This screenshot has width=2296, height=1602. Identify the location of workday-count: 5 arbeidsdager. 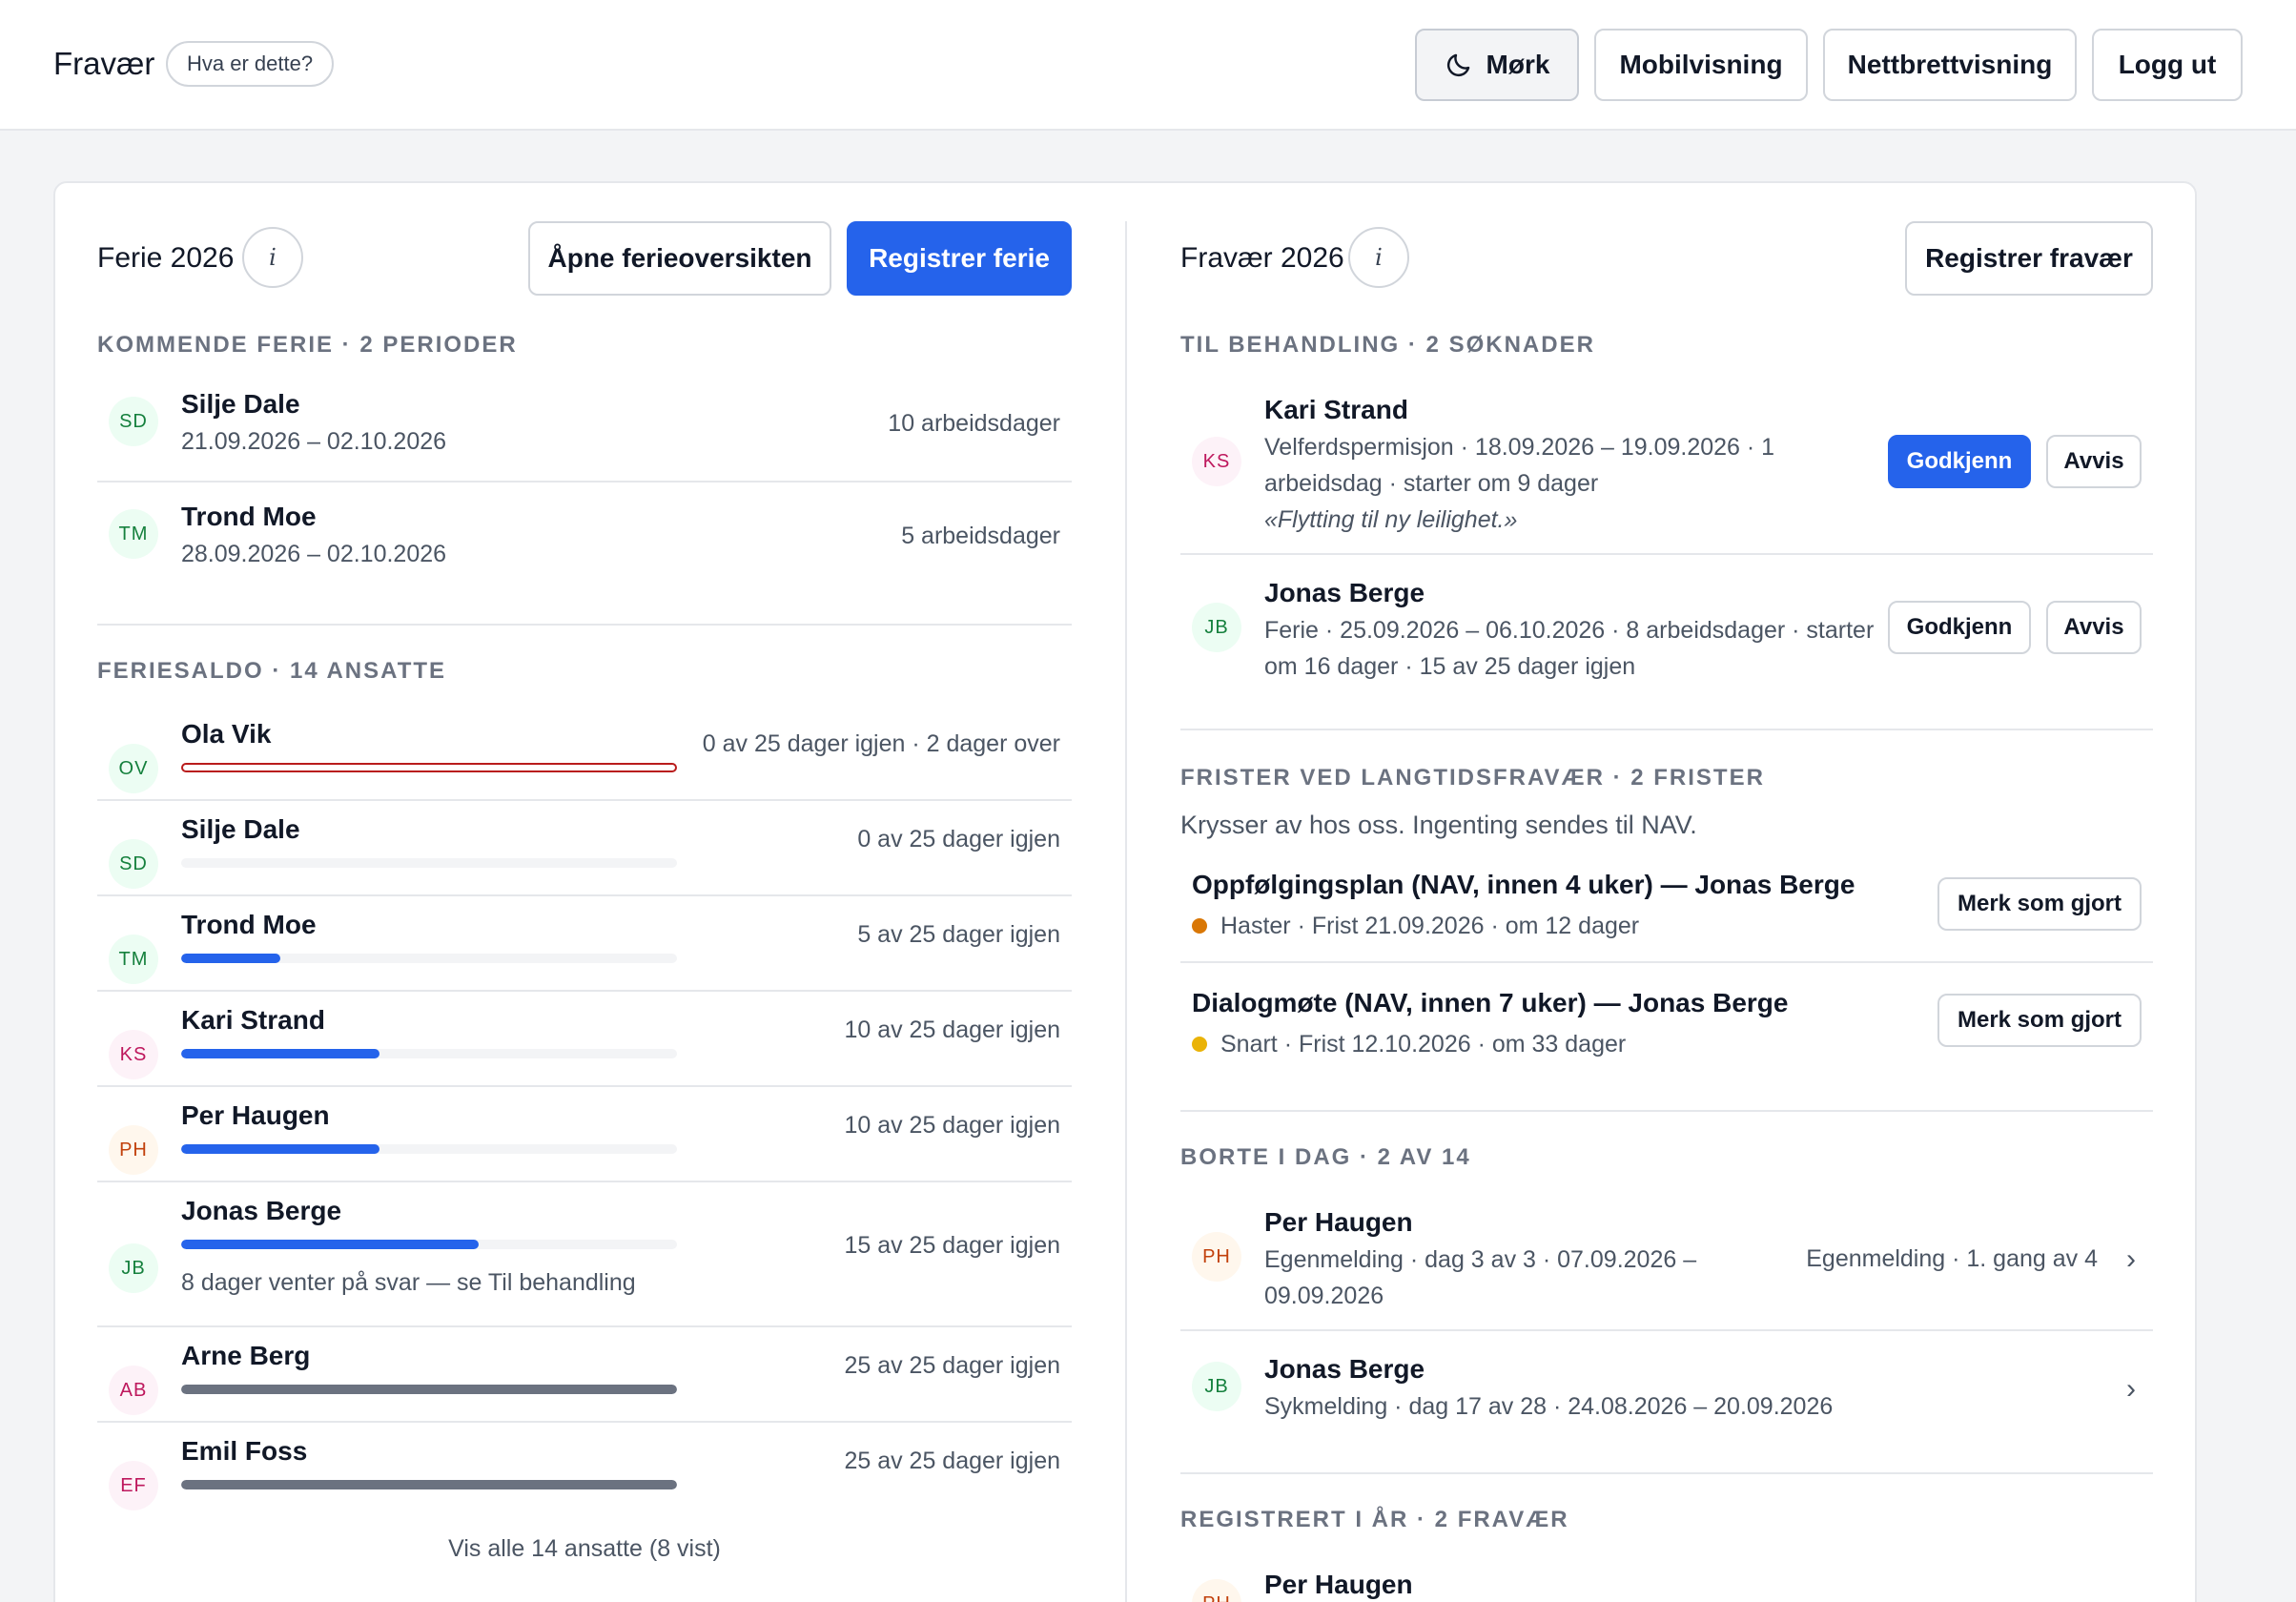
(981, 536).